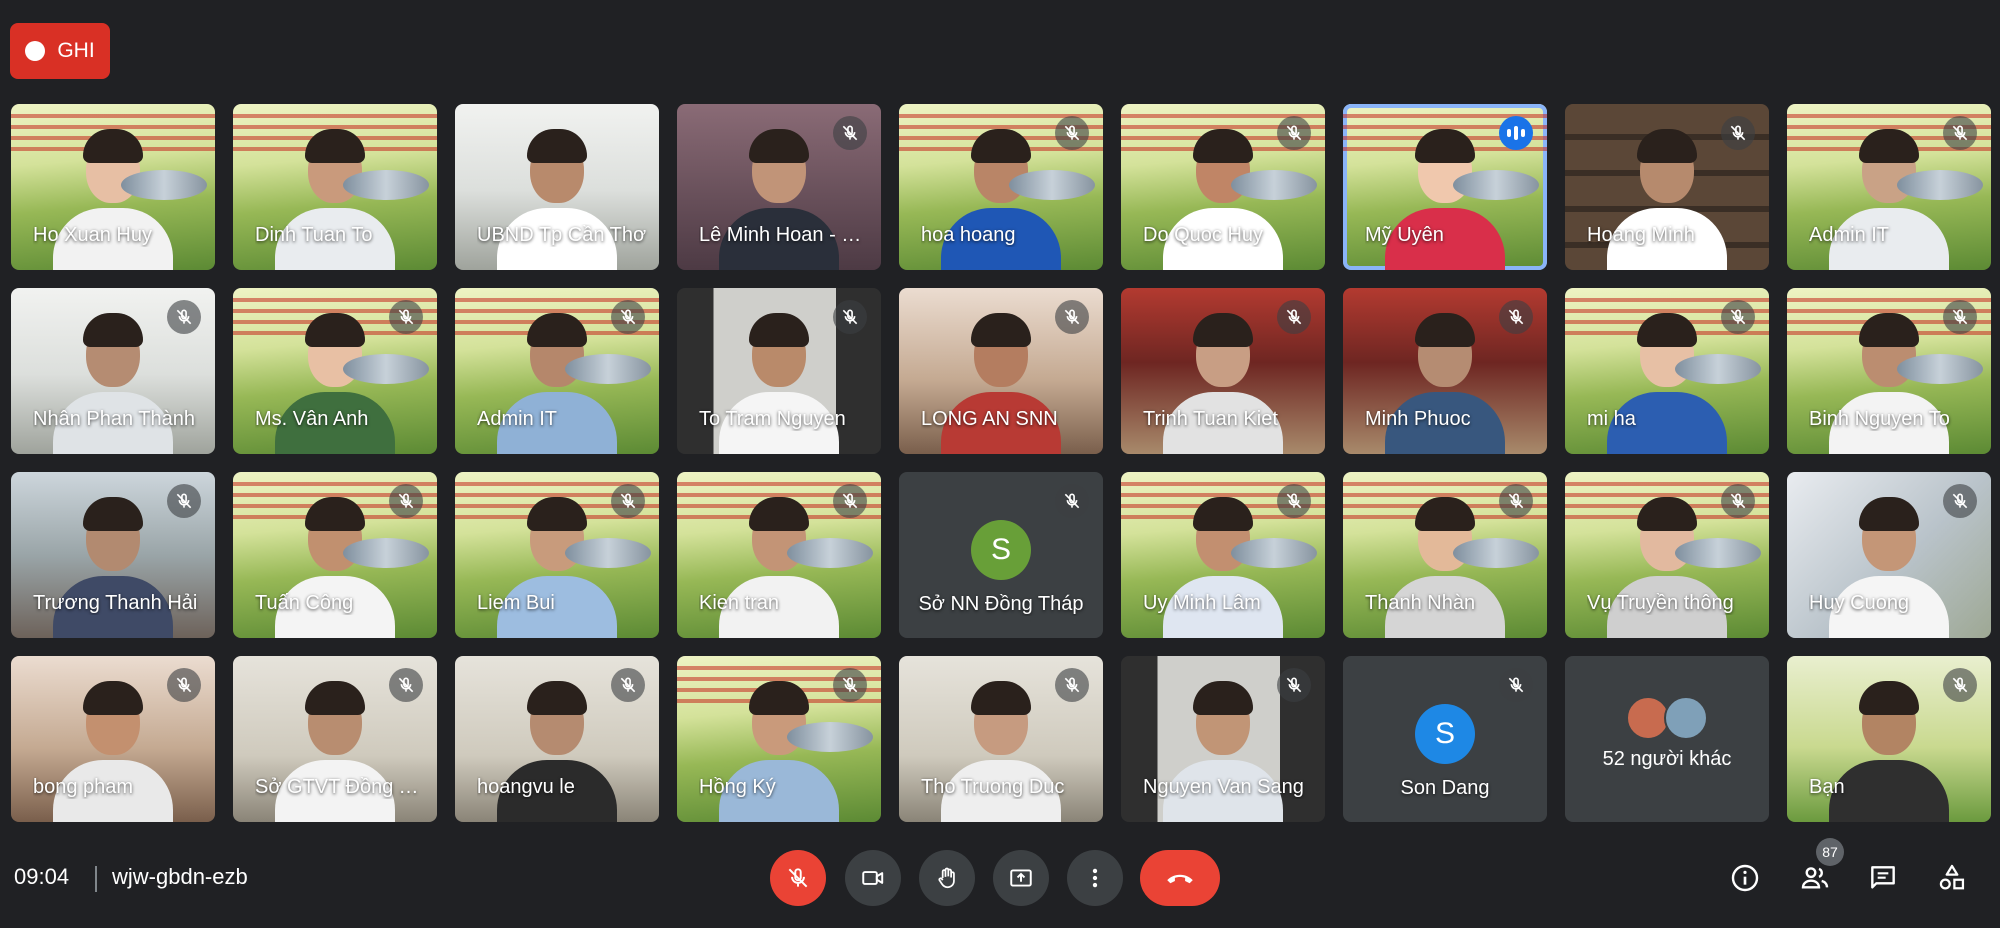 This screenshot has width=2000, height=928. Describe the element at coordinates (1223, 787) in the screenshot. I see `participant-name: Nguyen Van Sang` at that location.